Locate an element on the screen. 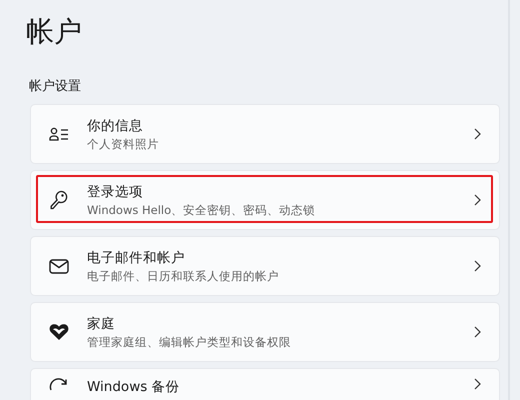  card-subtitle: Windows Hello、安全密钥、密码、动态锁 is located at coordinates (201, 210).